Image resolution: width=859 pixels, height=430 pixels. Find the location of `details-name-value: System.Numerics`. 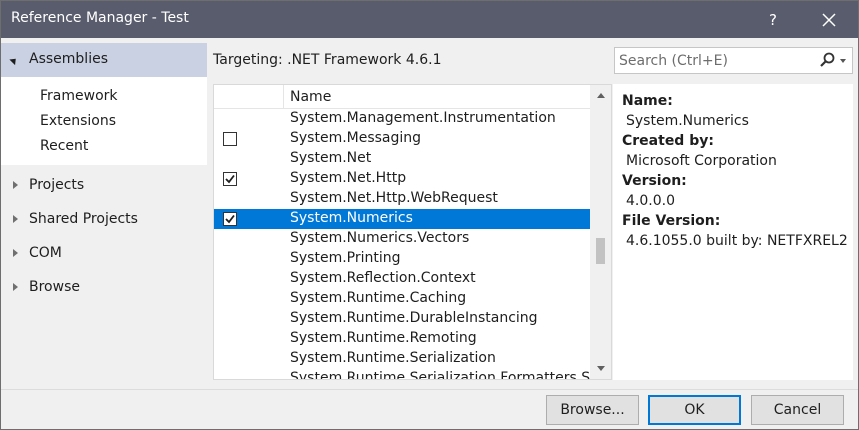

details-name-value: System.Numerics is located at coordinates (687, 121).